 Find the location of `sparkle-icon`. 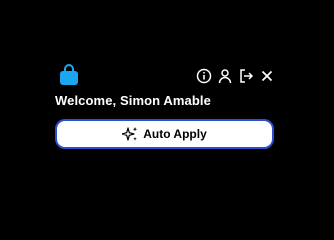

sparkle-icon is located at coordinates (130, 134).